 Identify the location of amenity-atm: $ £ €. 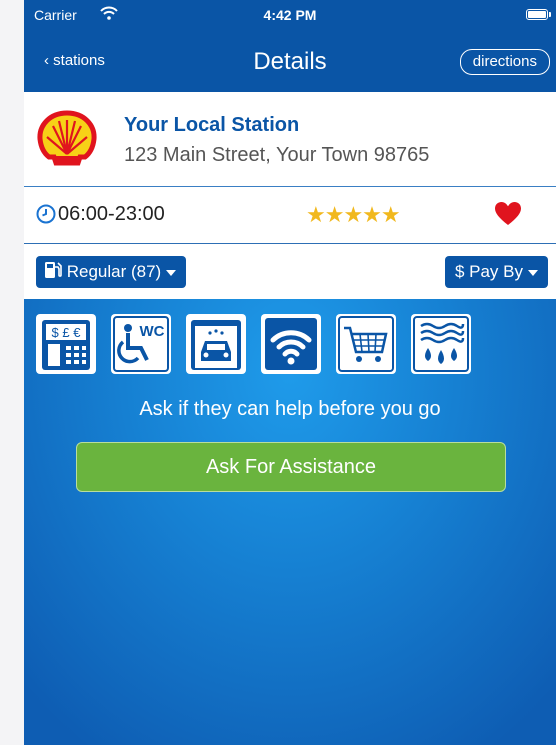
(66, 344).